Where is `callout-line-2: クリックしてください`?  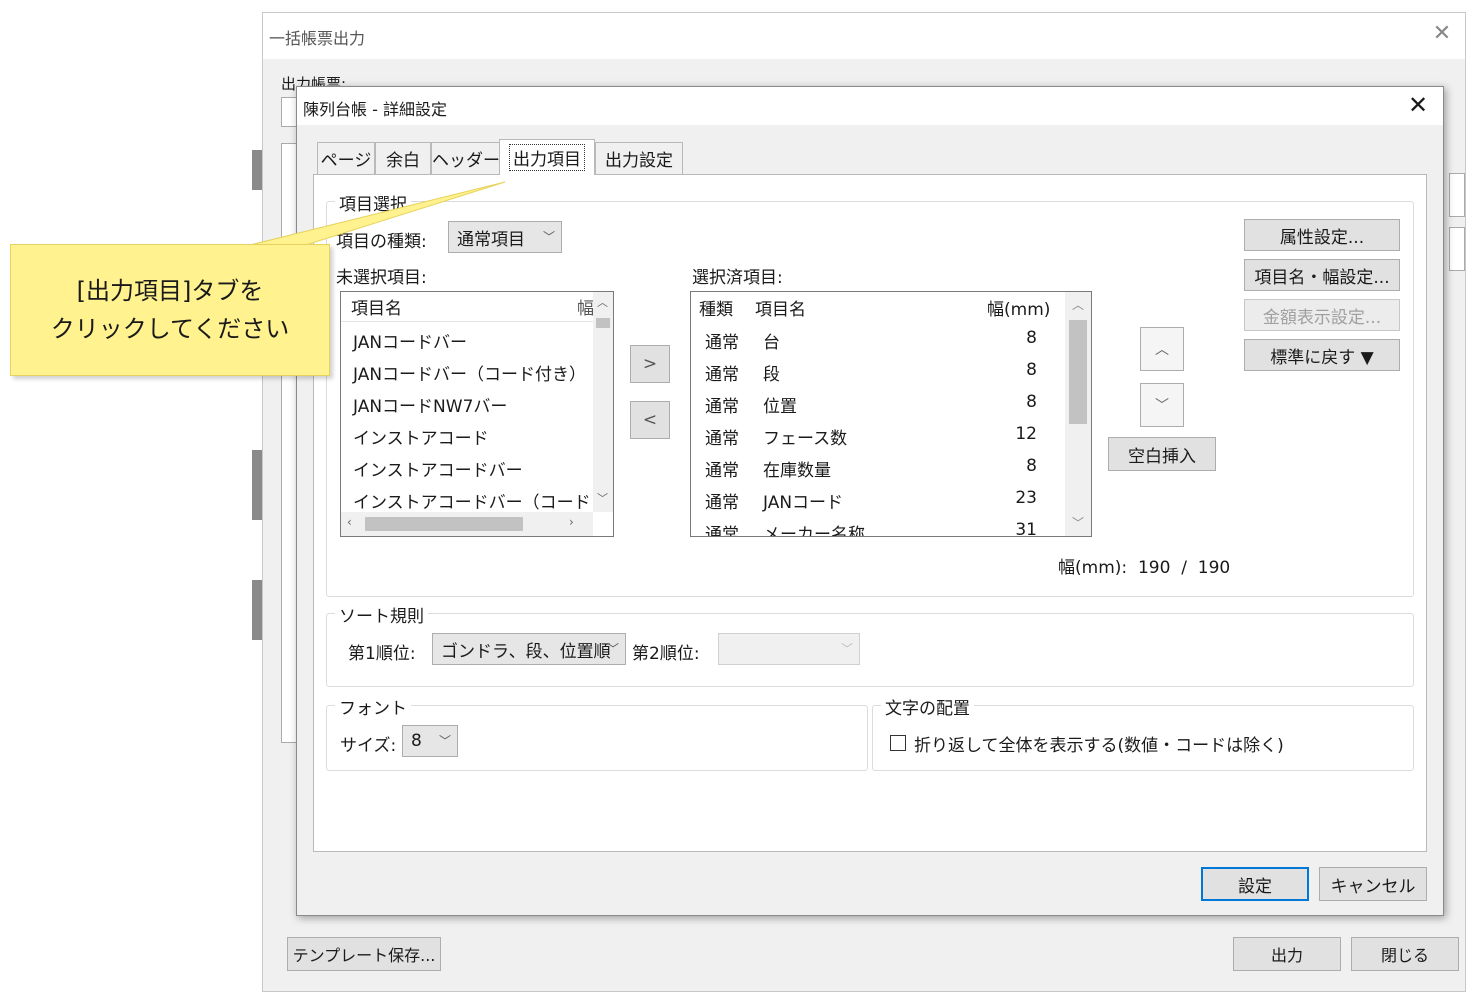
callout-line-2: クリックしてください is located at coordinates (170, 329).